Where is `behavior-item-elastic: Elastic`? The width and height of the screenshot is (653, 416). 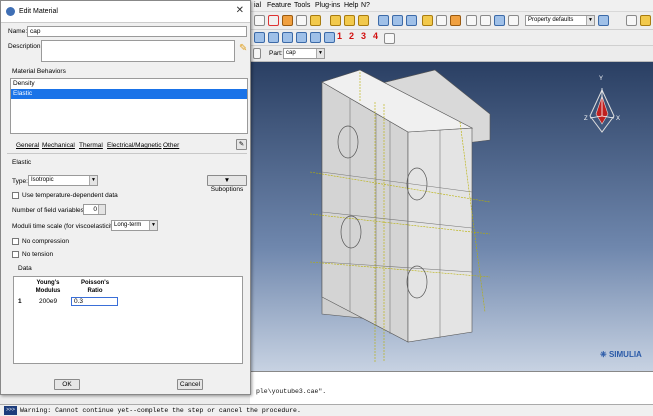
behavior-item-elastic: Elastic is located at coordinates (129, 94).